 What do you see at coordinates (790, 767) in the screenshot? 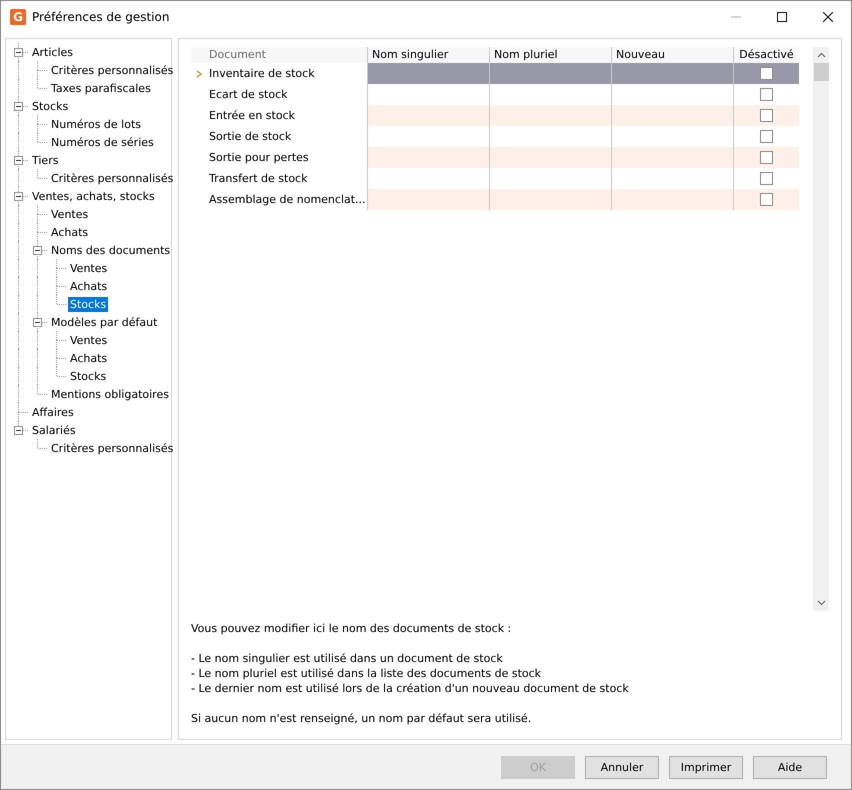
I see `dialog-button: Aide` at bounding box center [790, 767].